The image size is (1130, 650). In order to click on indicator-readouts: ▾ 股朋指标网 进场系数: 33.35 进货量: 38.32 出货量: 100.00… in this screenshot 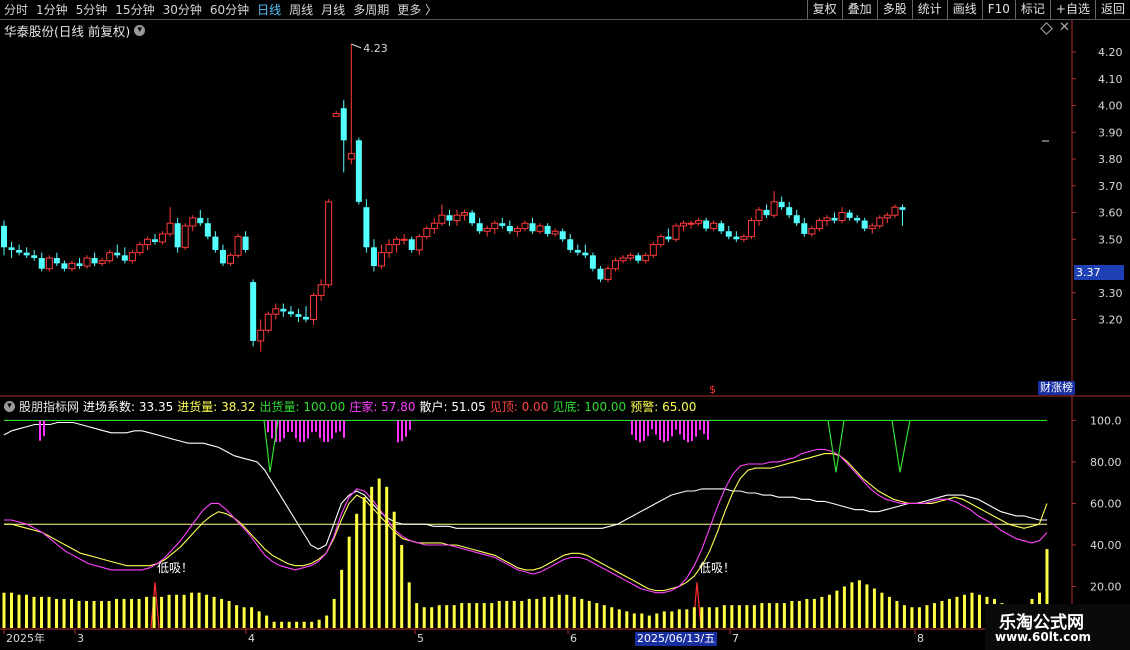, I will do `click(350, 406)`.